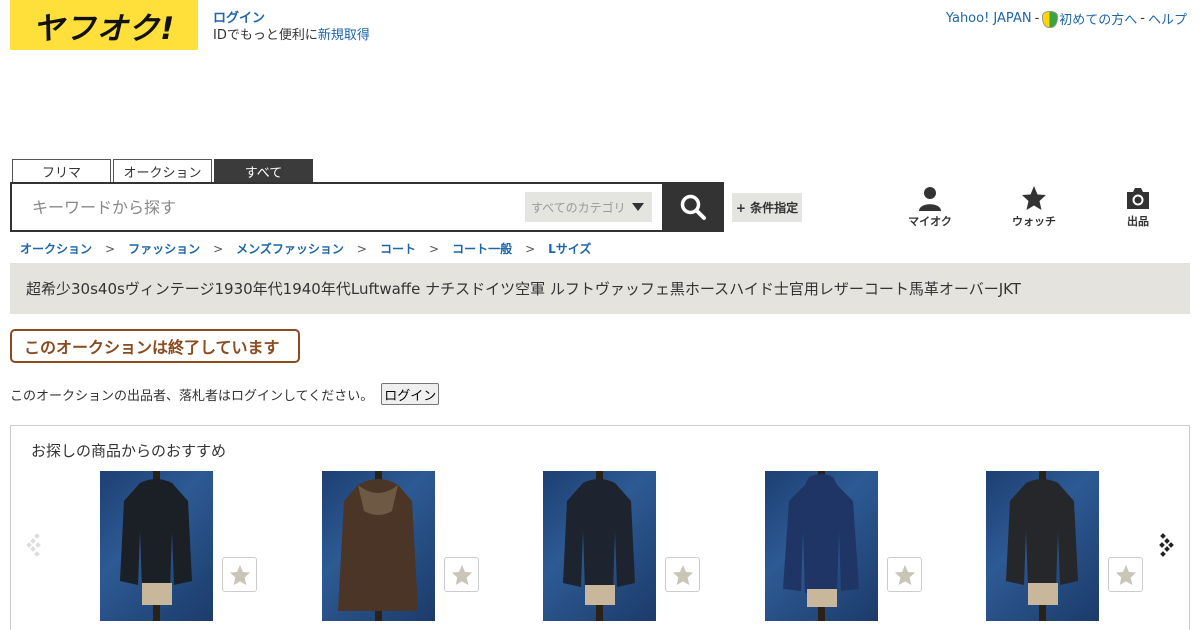 The height and width of the screenshot is (630, 1200). Describe the element at coordinates (398, 248) in the screenshot. I see `breadcrumb-item: コート` at that location.